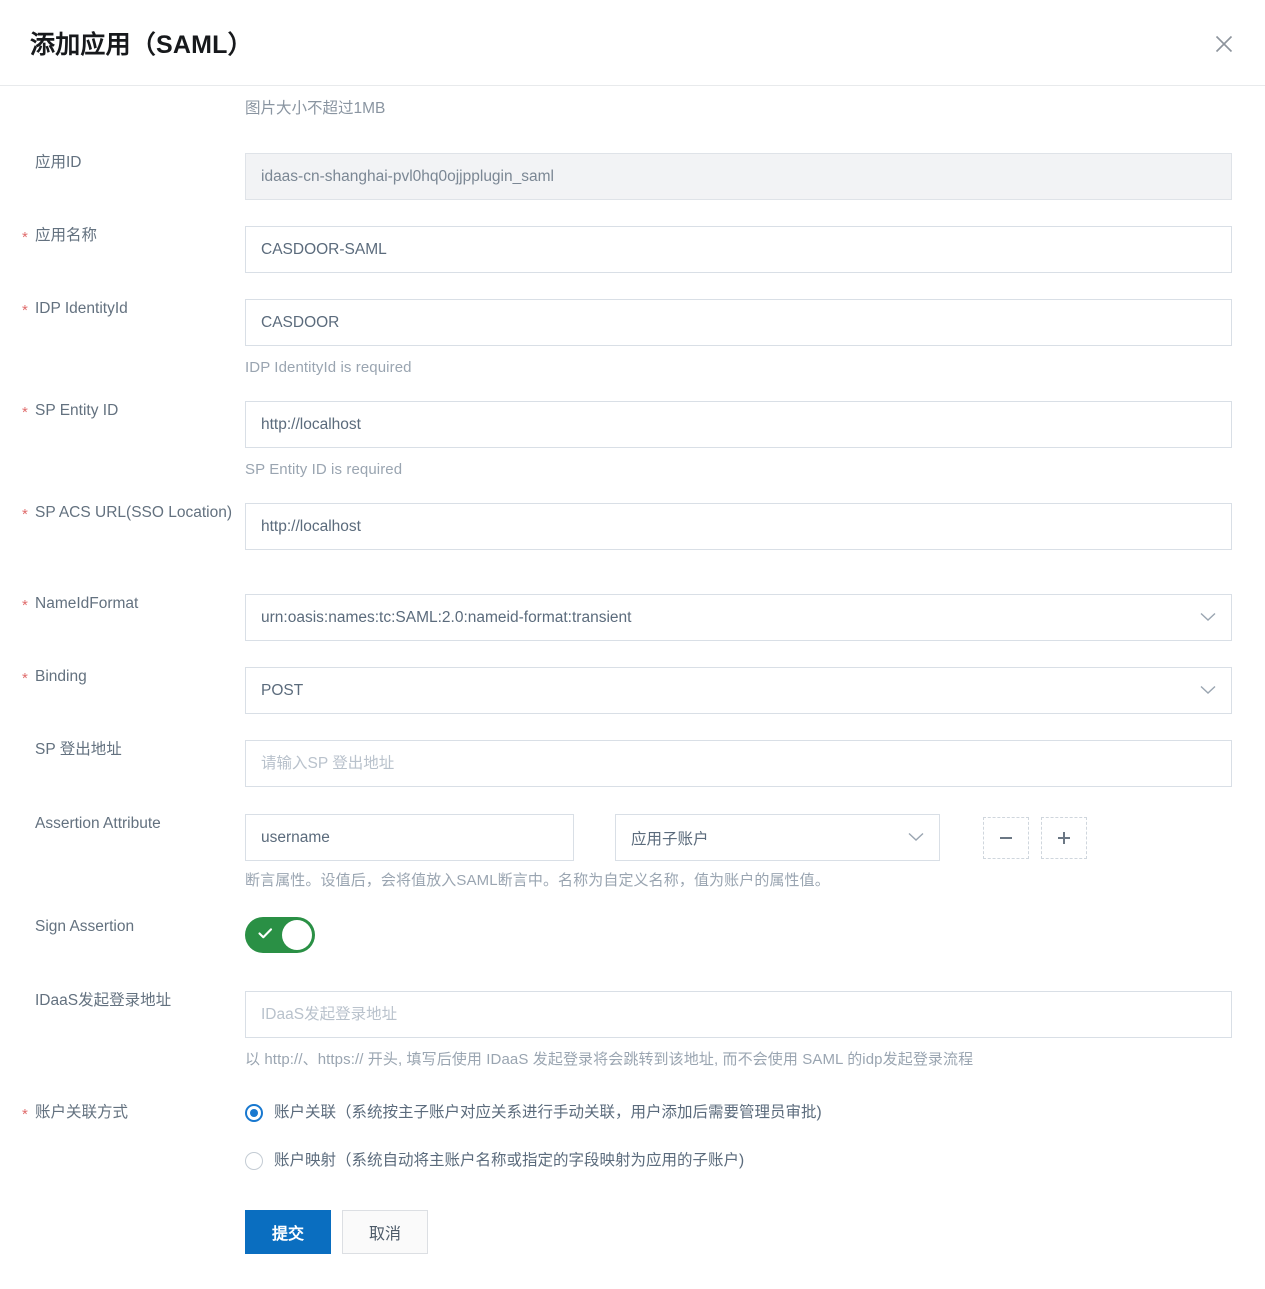 The image size is (1265, 1289). I want to click on row-nameid-format: * NameIdFormat, so click(632, 595).